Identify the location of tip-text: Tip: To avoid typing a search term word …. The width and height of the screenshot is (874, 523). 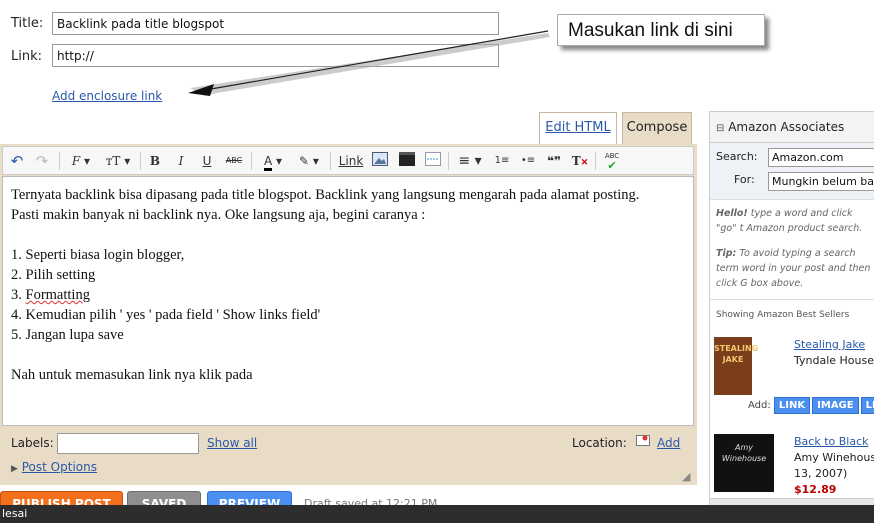
(793, 268).